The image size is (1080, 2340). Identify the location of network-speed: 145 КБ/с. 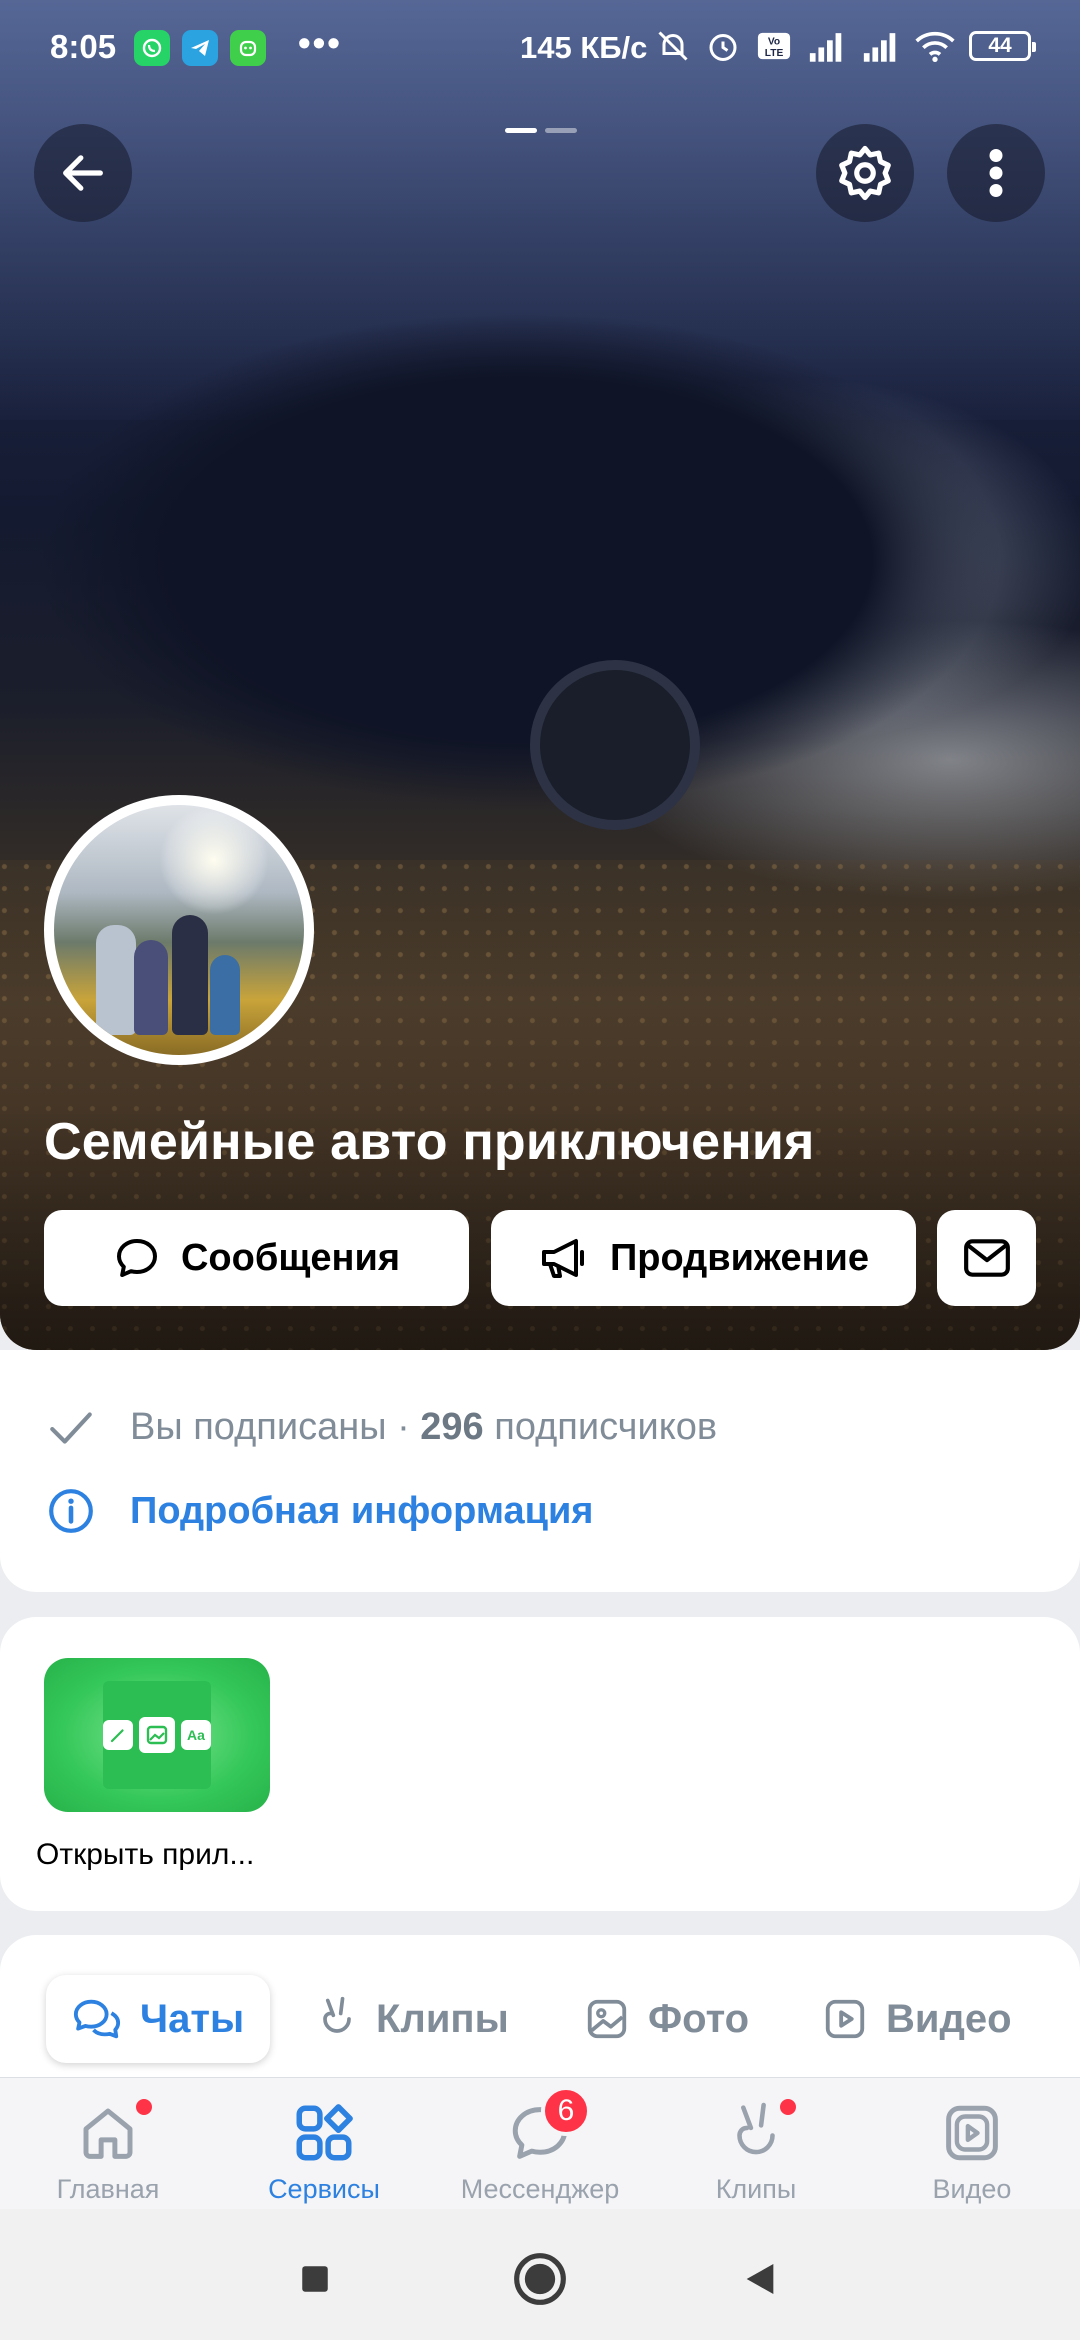
(584, 47).